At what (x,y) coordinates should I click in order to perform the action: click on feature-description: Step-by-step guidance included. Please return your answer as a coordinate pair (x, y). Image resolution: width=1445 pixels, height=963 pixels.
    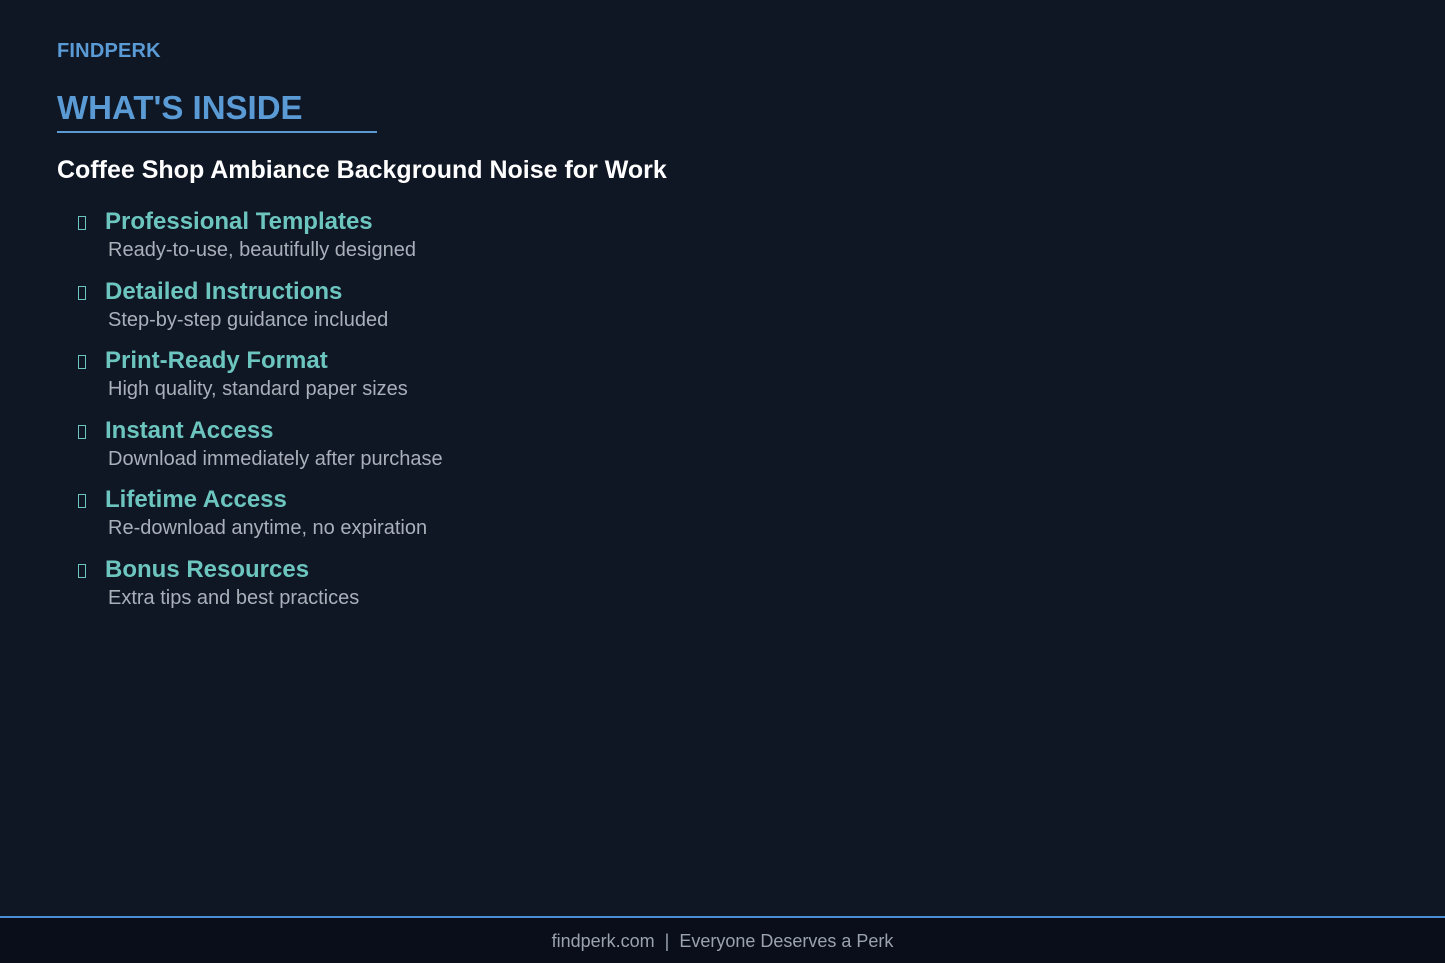
    Looking at the image, I should click on (248, 319).